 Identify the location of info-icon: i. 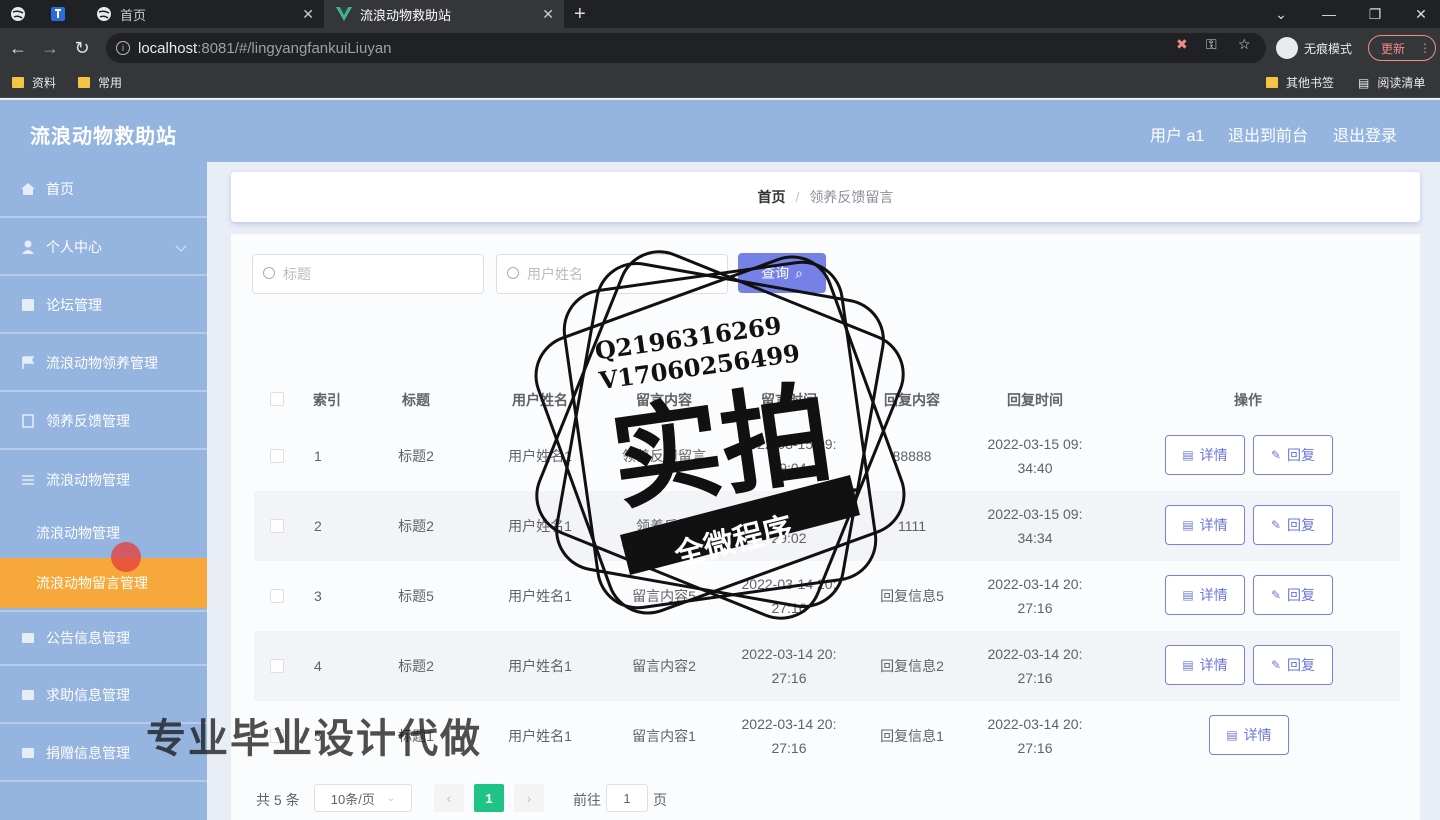
(123, 48).